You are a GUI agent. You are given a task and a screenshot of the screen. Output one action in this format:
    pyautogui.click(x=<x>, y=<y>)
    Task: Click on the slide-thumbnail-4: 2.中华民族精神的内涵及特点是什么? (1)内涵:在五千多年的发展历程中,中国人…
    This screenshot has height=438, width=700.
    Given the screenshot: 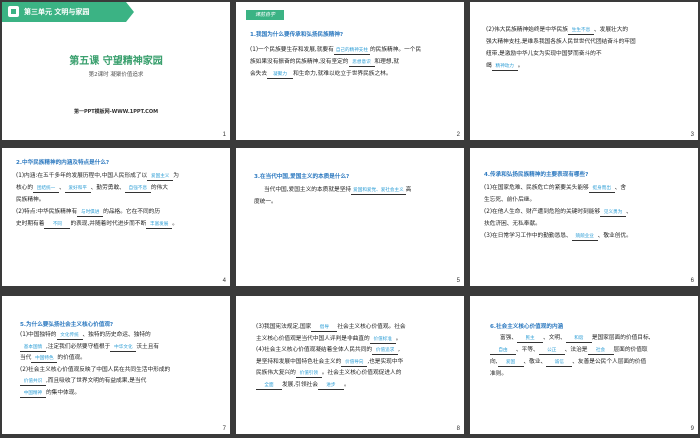 What is the action you would take?
    pyautogui.click(x=116, y=217)
    